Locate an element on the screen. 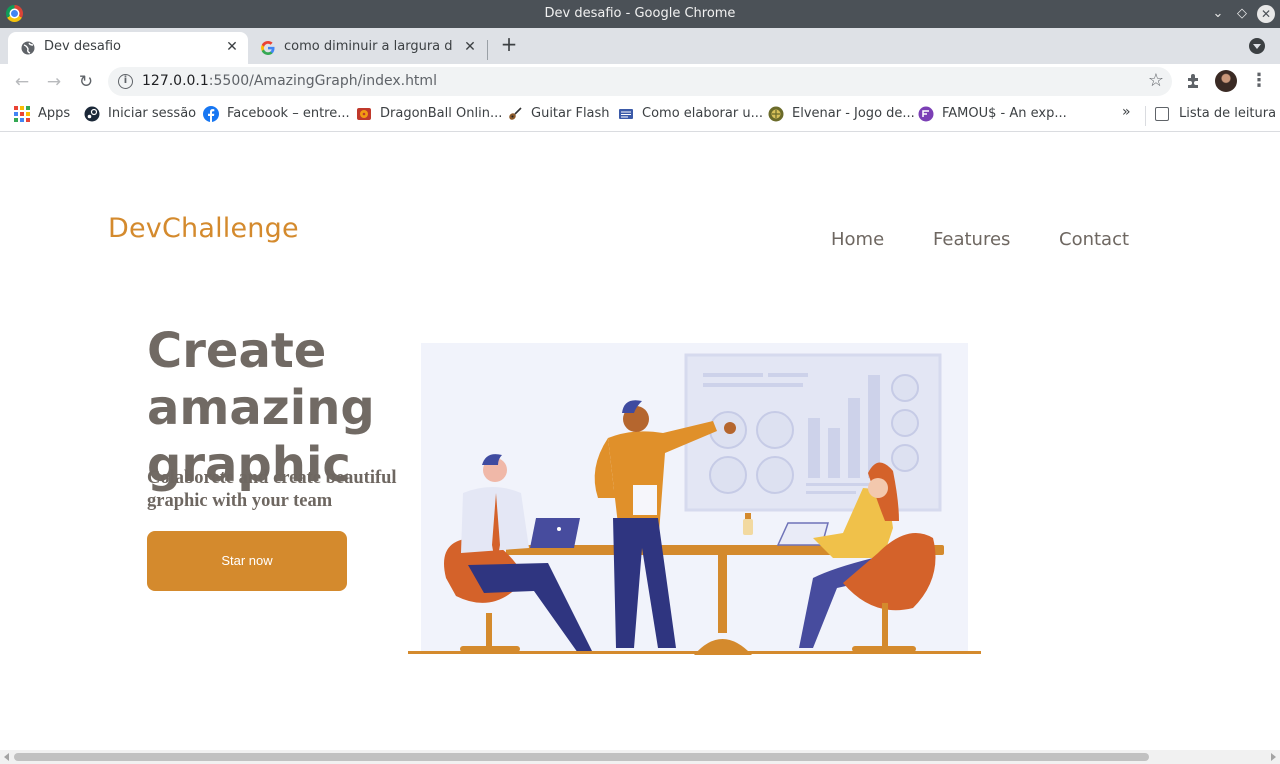 The height and width of the screenshot is (764, 1280). url-path: :5500/AmazingGraph/index.html is located at coordinates (322, 81).